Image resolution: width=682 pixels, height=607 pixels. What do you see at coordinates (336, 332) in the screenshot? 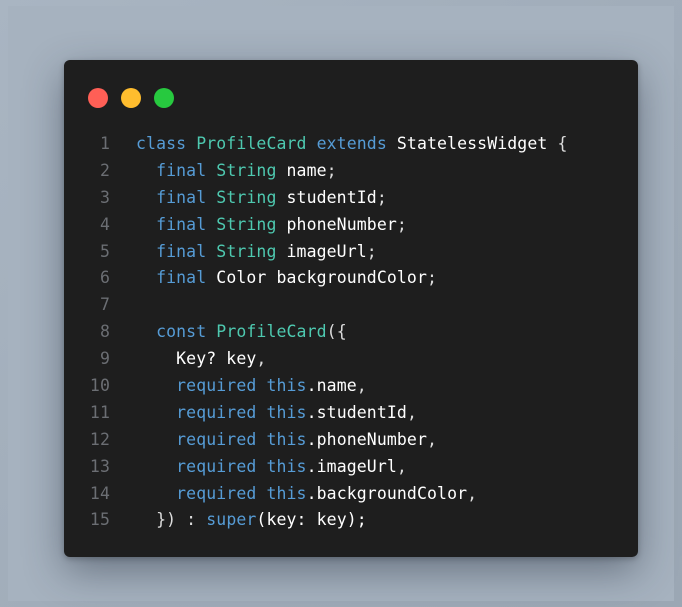
I see `code-token: ({` at bounding box center [336, 332].